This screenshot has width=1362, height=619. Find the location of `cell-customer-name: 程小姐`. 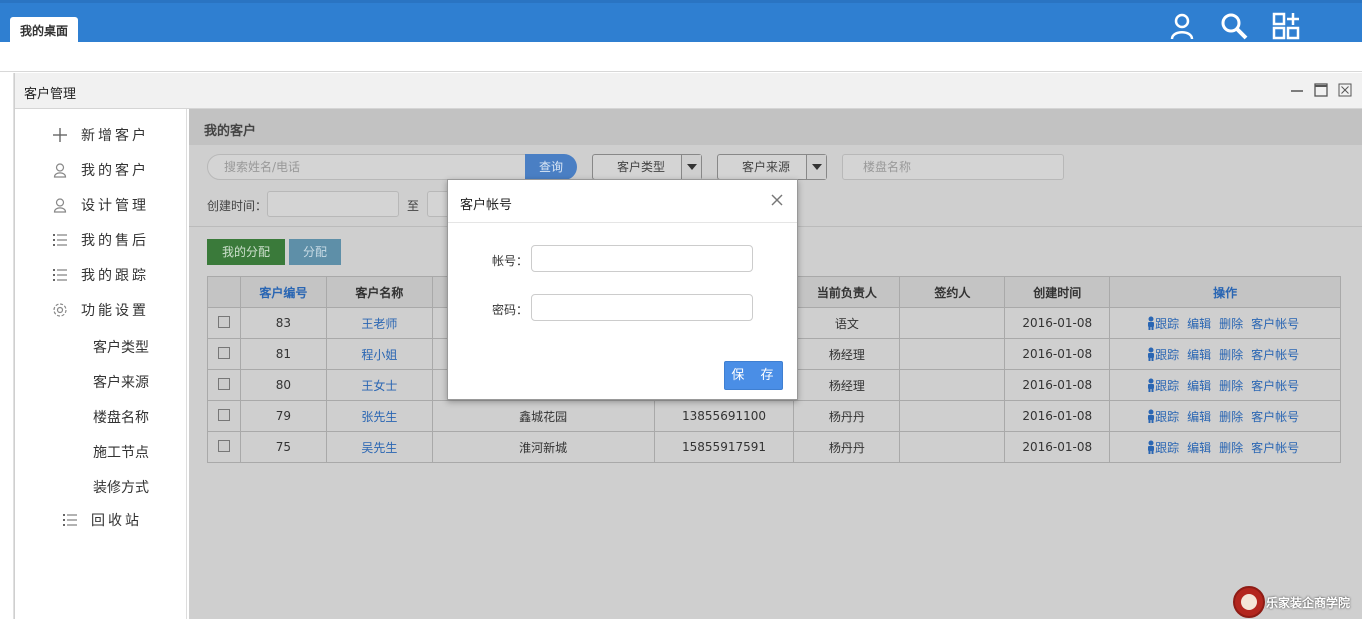

cell-customer-name: 程小姐 is located at coordinates (379, 354).